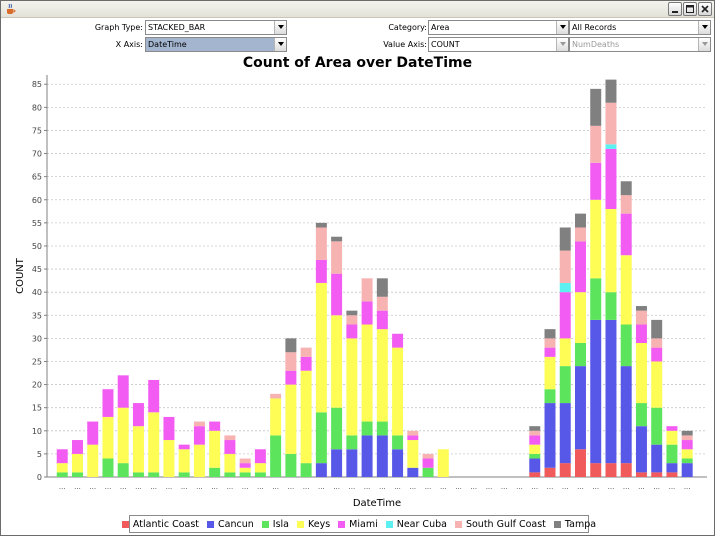  What do you see at coordinates (363, 524) in the screenshot?
I see `legend-label: Miami` at bounding box center [363, 524].